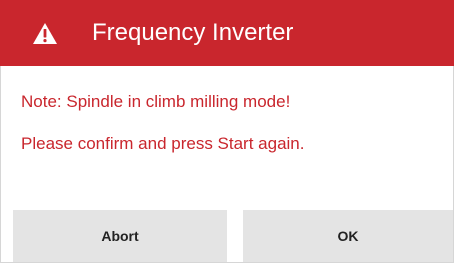 The height and width of the screenshot is (264, 454). What do you see at coordinates (193, 32) in the screenshot?
I see `dialog-title: Frequency Inverter` at bounding box center [193, 32].